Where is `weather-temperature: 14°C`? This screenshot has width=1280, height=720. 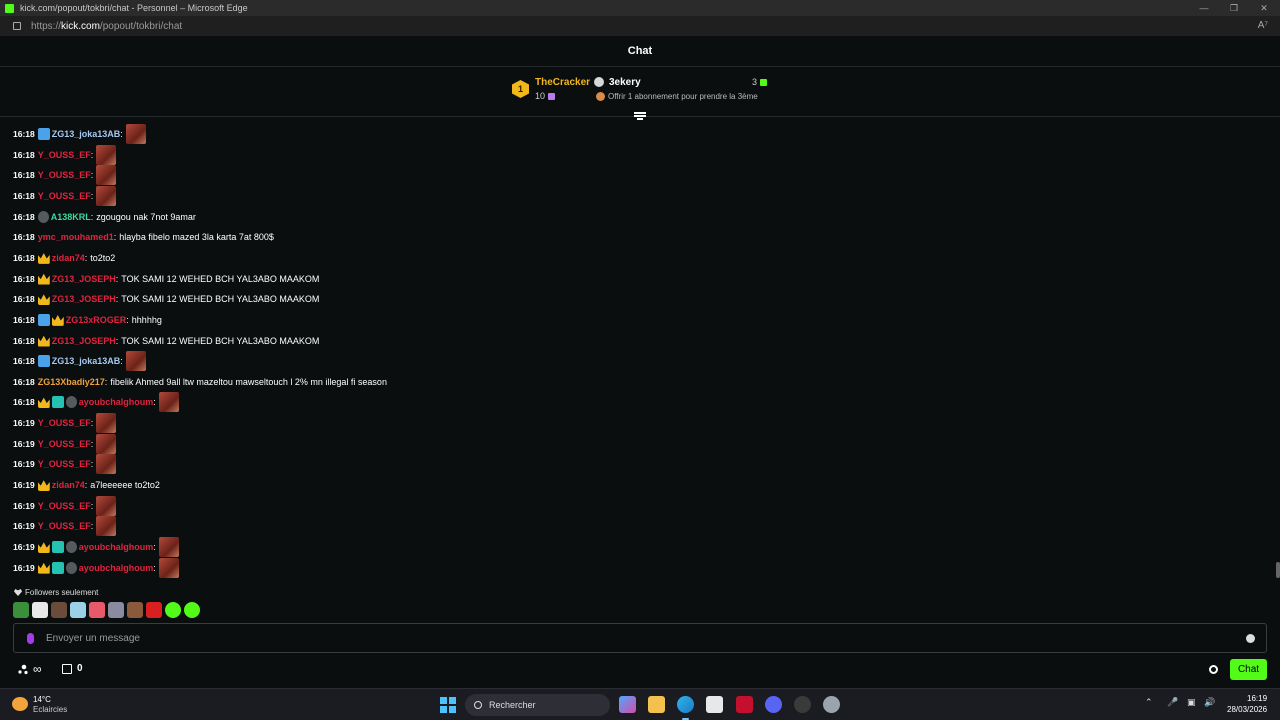
weather-temperature: 14°C is located at coordinates (42, 699).